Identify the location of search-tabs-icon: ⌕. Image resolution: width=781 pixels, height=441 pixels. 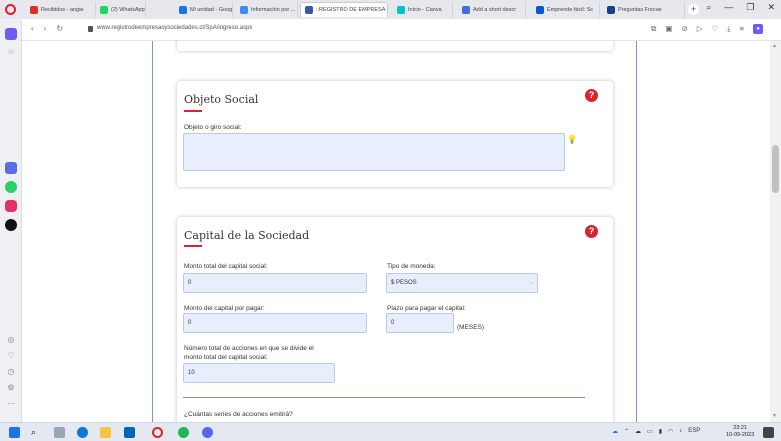
(708, 7).